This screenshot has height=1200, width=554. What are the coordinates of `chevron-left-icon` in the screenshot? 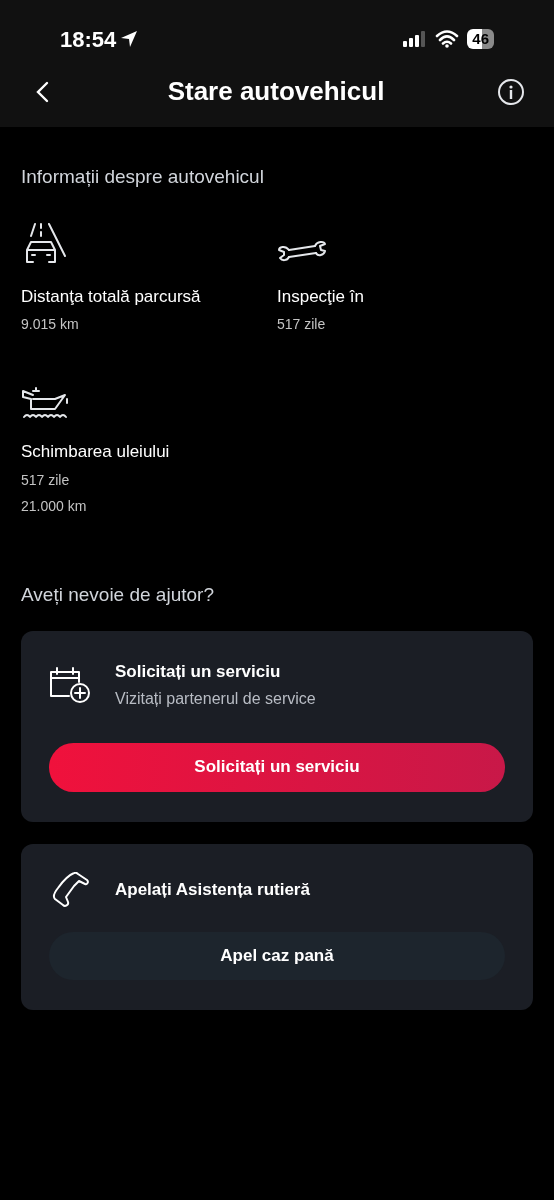 It's located at (42, 91).